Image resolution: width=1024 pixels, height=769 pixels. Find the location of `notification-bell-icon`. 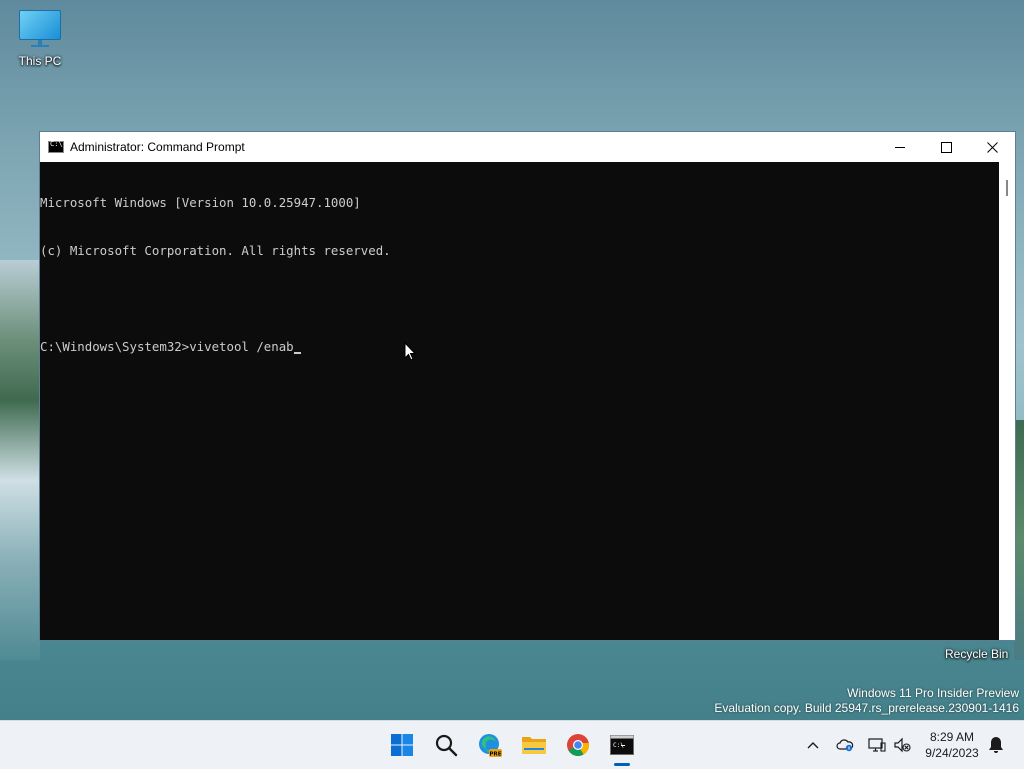

notification-bell-icon is located at coordinates (996, 745).